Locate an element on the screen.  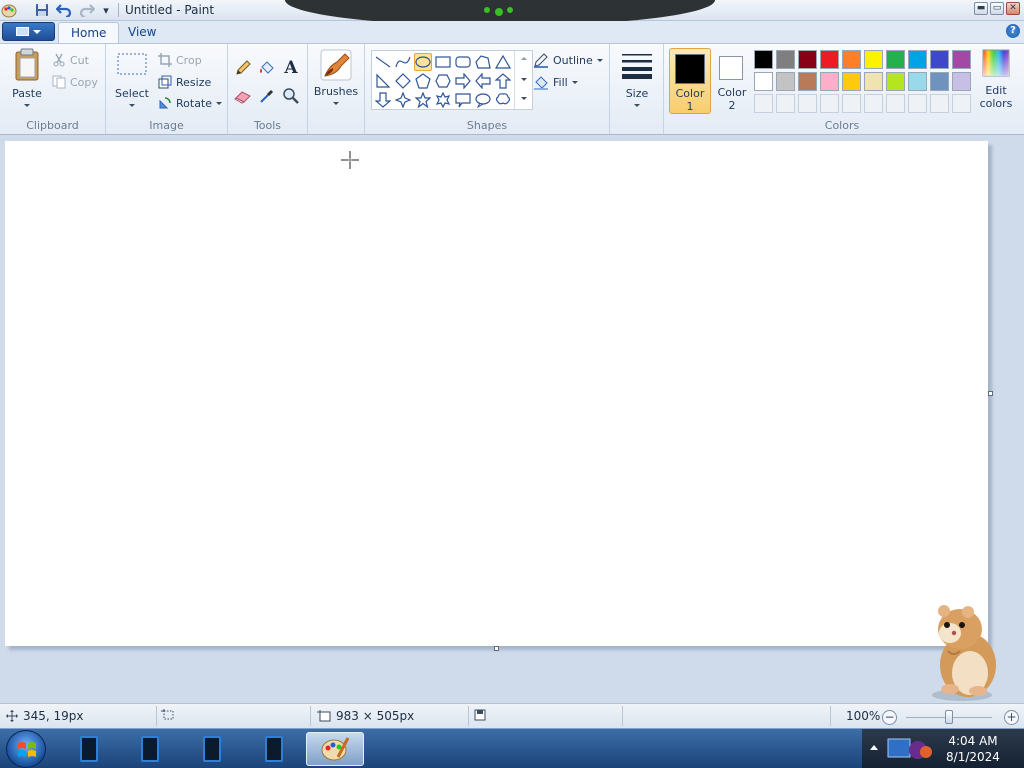
shape-cloud-callout is located at coordinates (503, 100).